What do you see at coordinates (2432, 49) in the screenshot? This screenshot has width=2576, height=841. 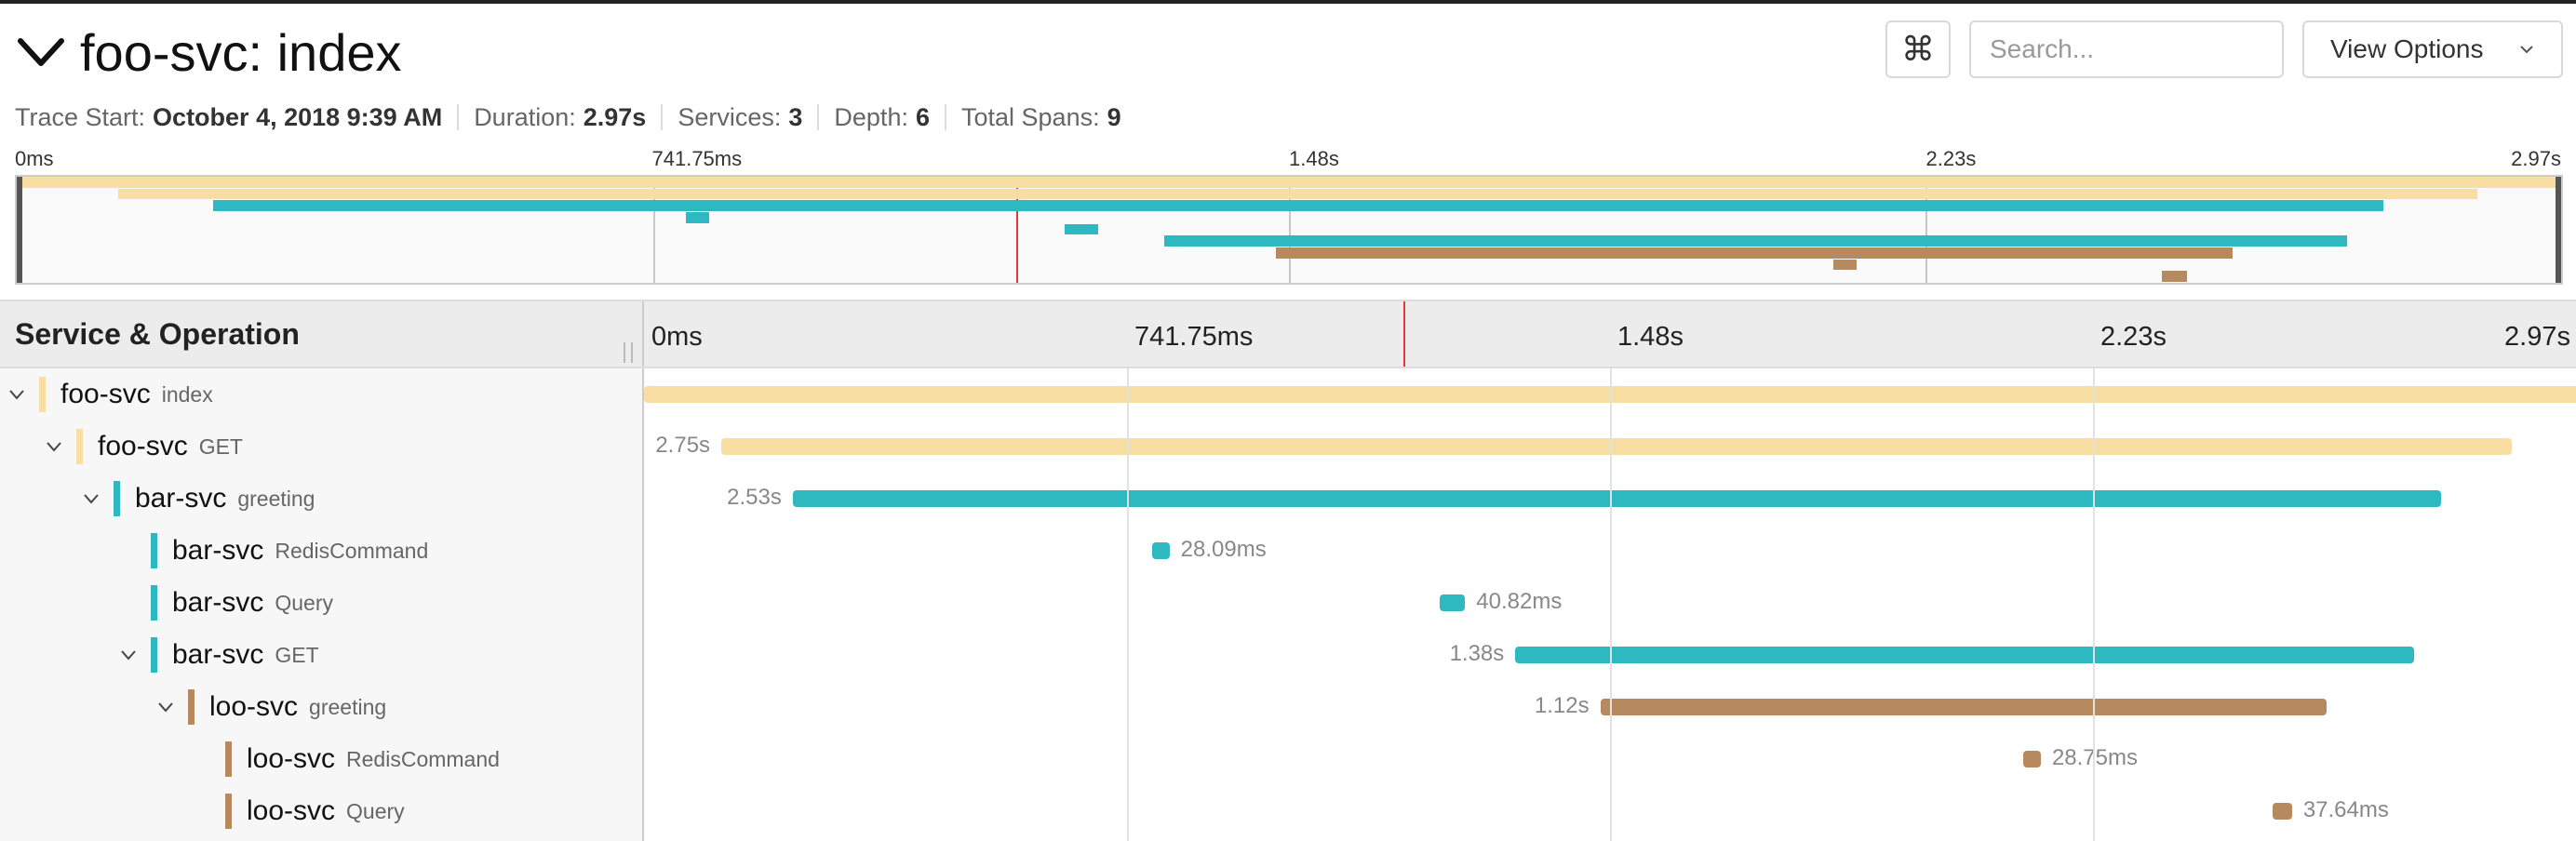 I see `view-options-dropdown: View Options` at bounding box center [2432, 49].